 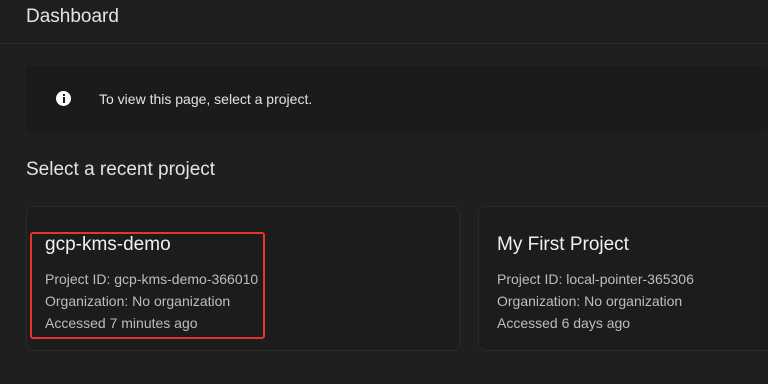 What do you see at coordinates (152, 279) in the screenshot?
I see `project-id: Project ID: gcp-kms-demo-366010` at bounding box center [152, 279].